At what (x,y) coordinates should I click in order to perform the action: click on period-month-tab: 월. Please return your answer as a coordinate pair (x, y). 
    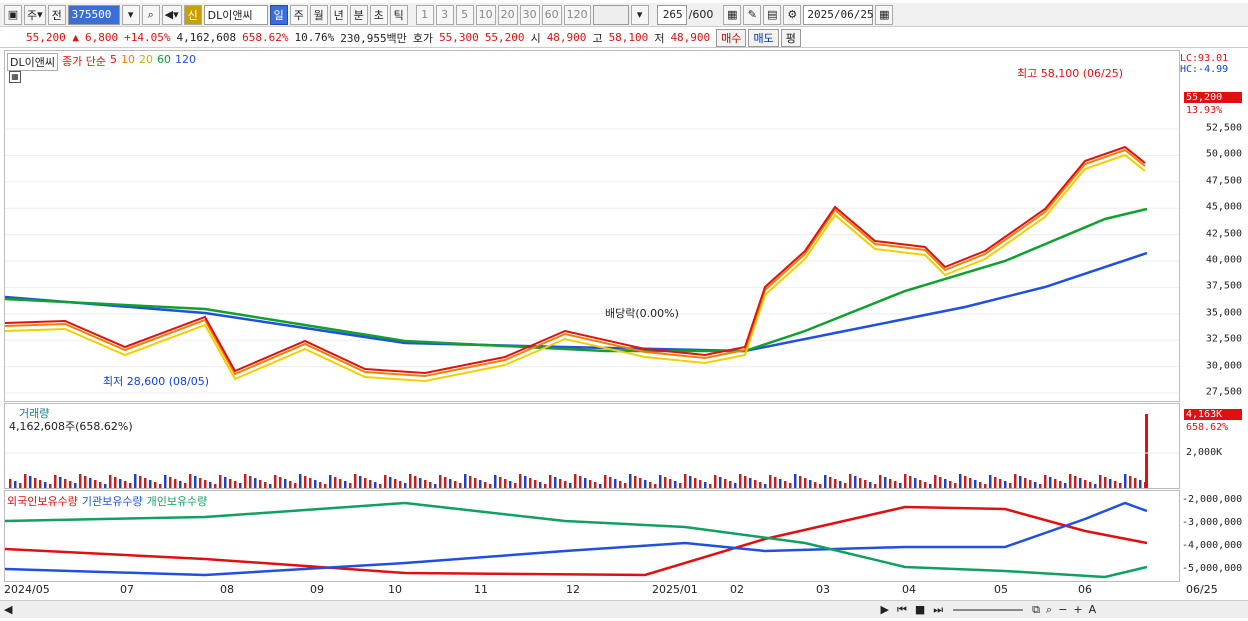
    Looking at the image, I should click on (318, 14).